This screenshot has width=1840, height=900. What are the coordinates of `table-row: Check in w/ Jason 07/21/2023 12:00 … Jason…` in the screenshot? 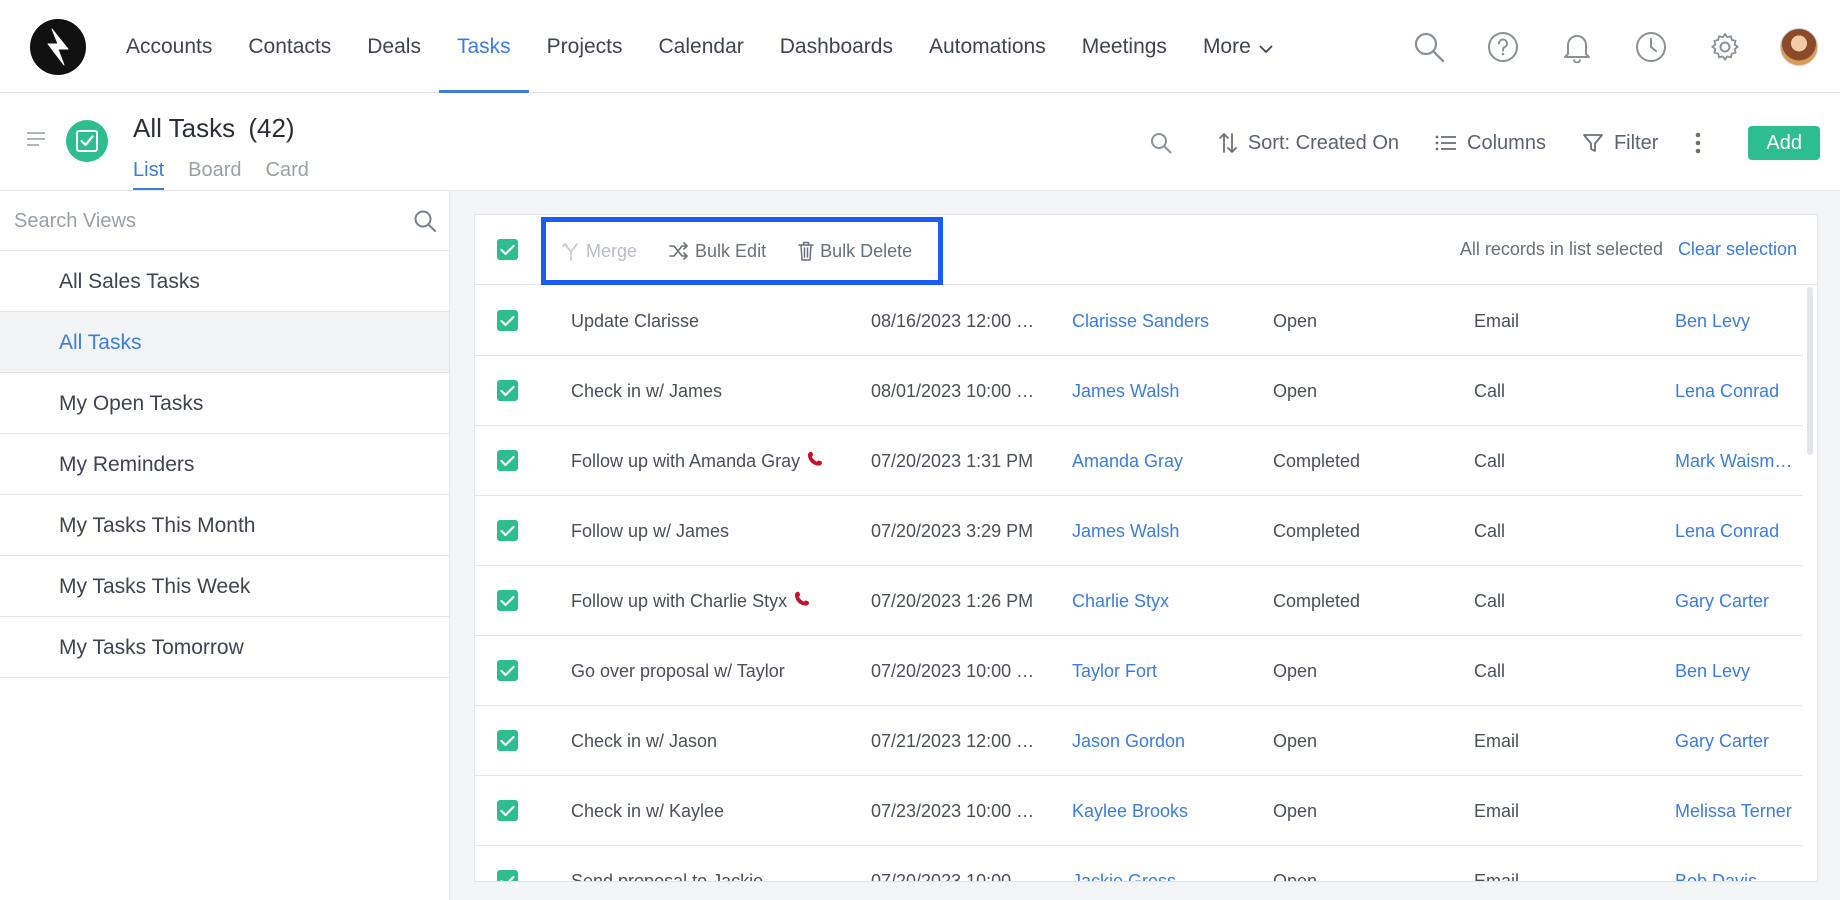 It's located at (1139, 741).